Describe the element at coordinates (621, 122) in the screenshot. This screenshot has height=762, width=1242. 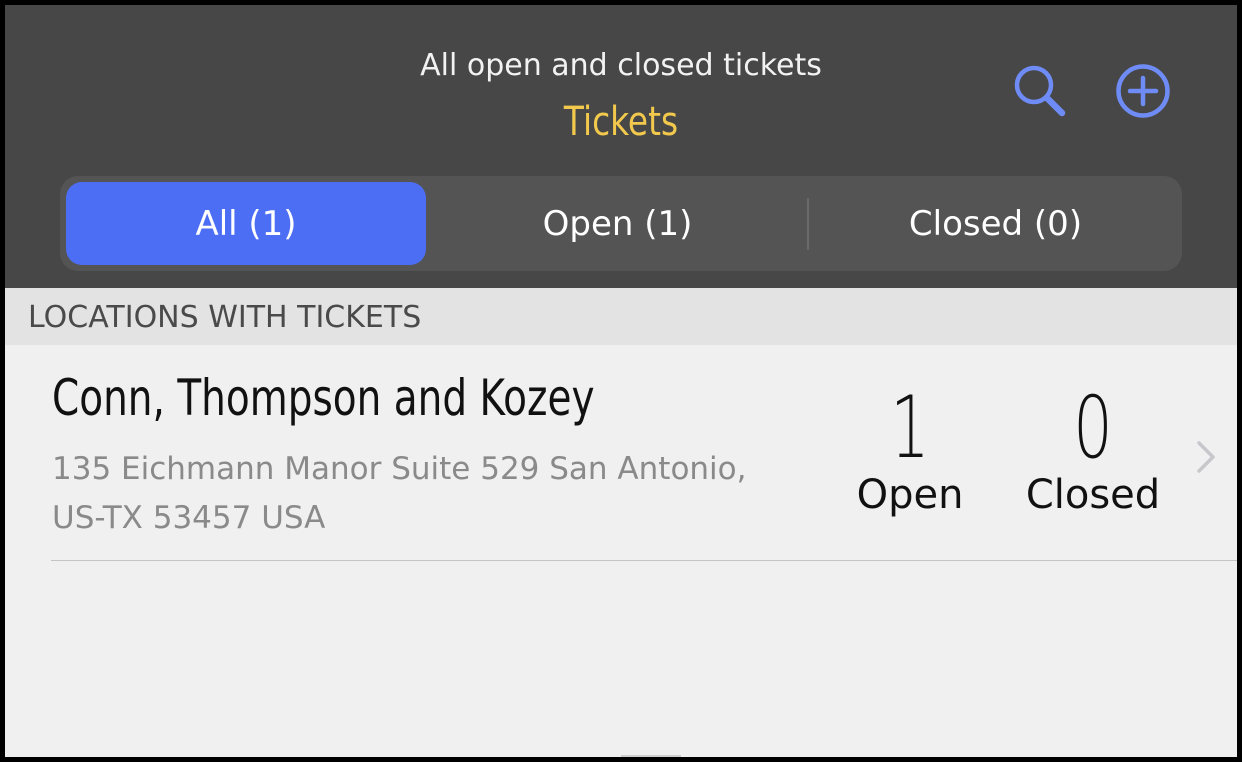
I see `page-title: Tickets` at that location.